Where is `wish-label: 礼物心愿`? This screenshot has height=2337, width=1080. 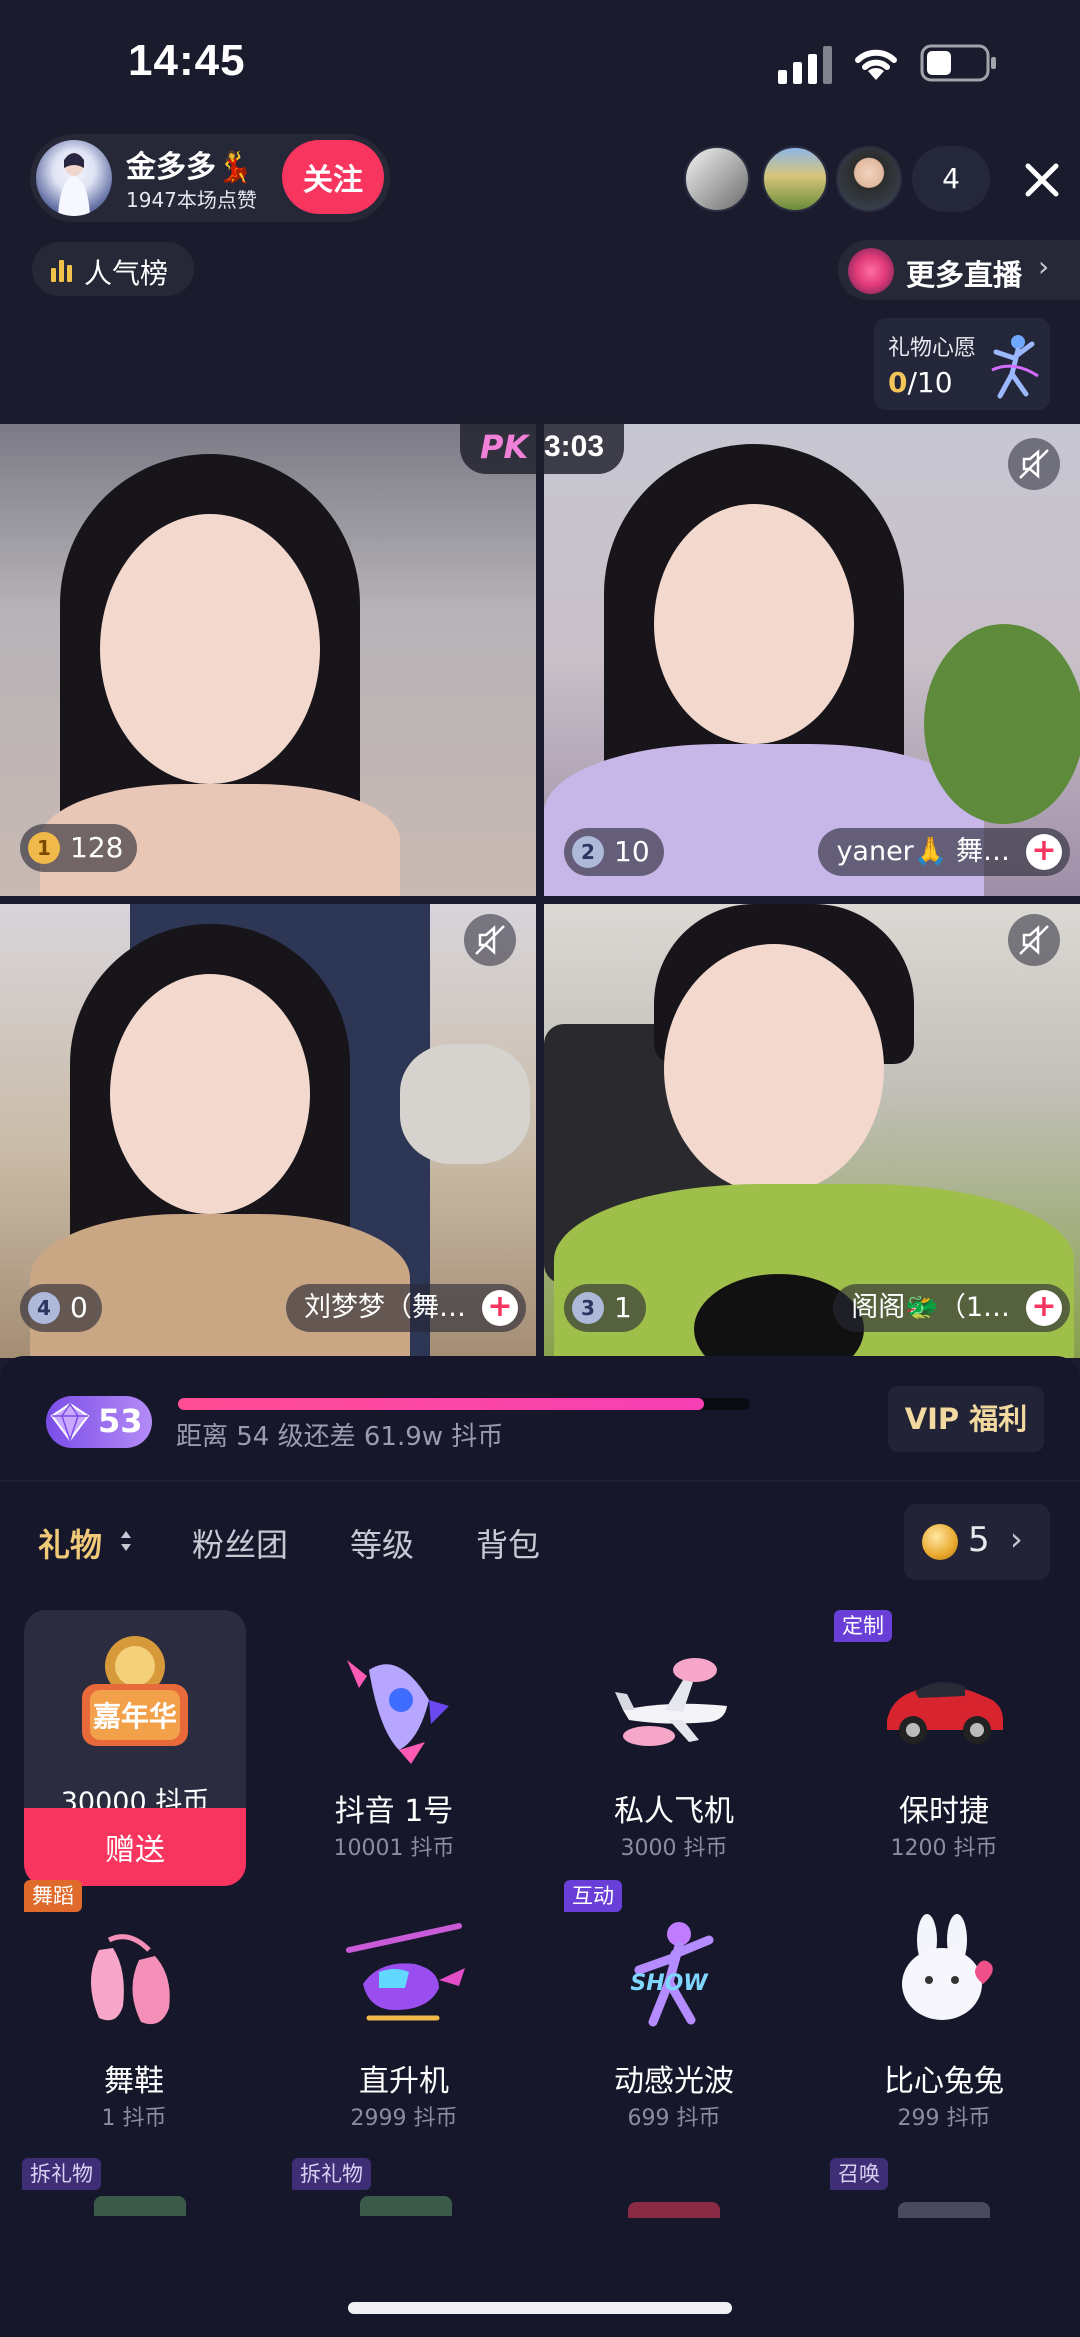 wish-label: 礼物心愿 is located at coordinates (932, 348).